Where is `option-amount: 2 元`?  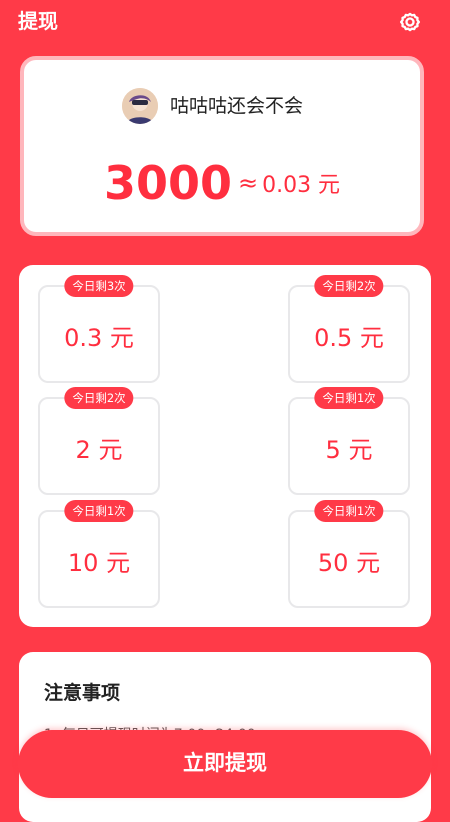 option-amount: 2 元 is located at coordinates (99, 450).